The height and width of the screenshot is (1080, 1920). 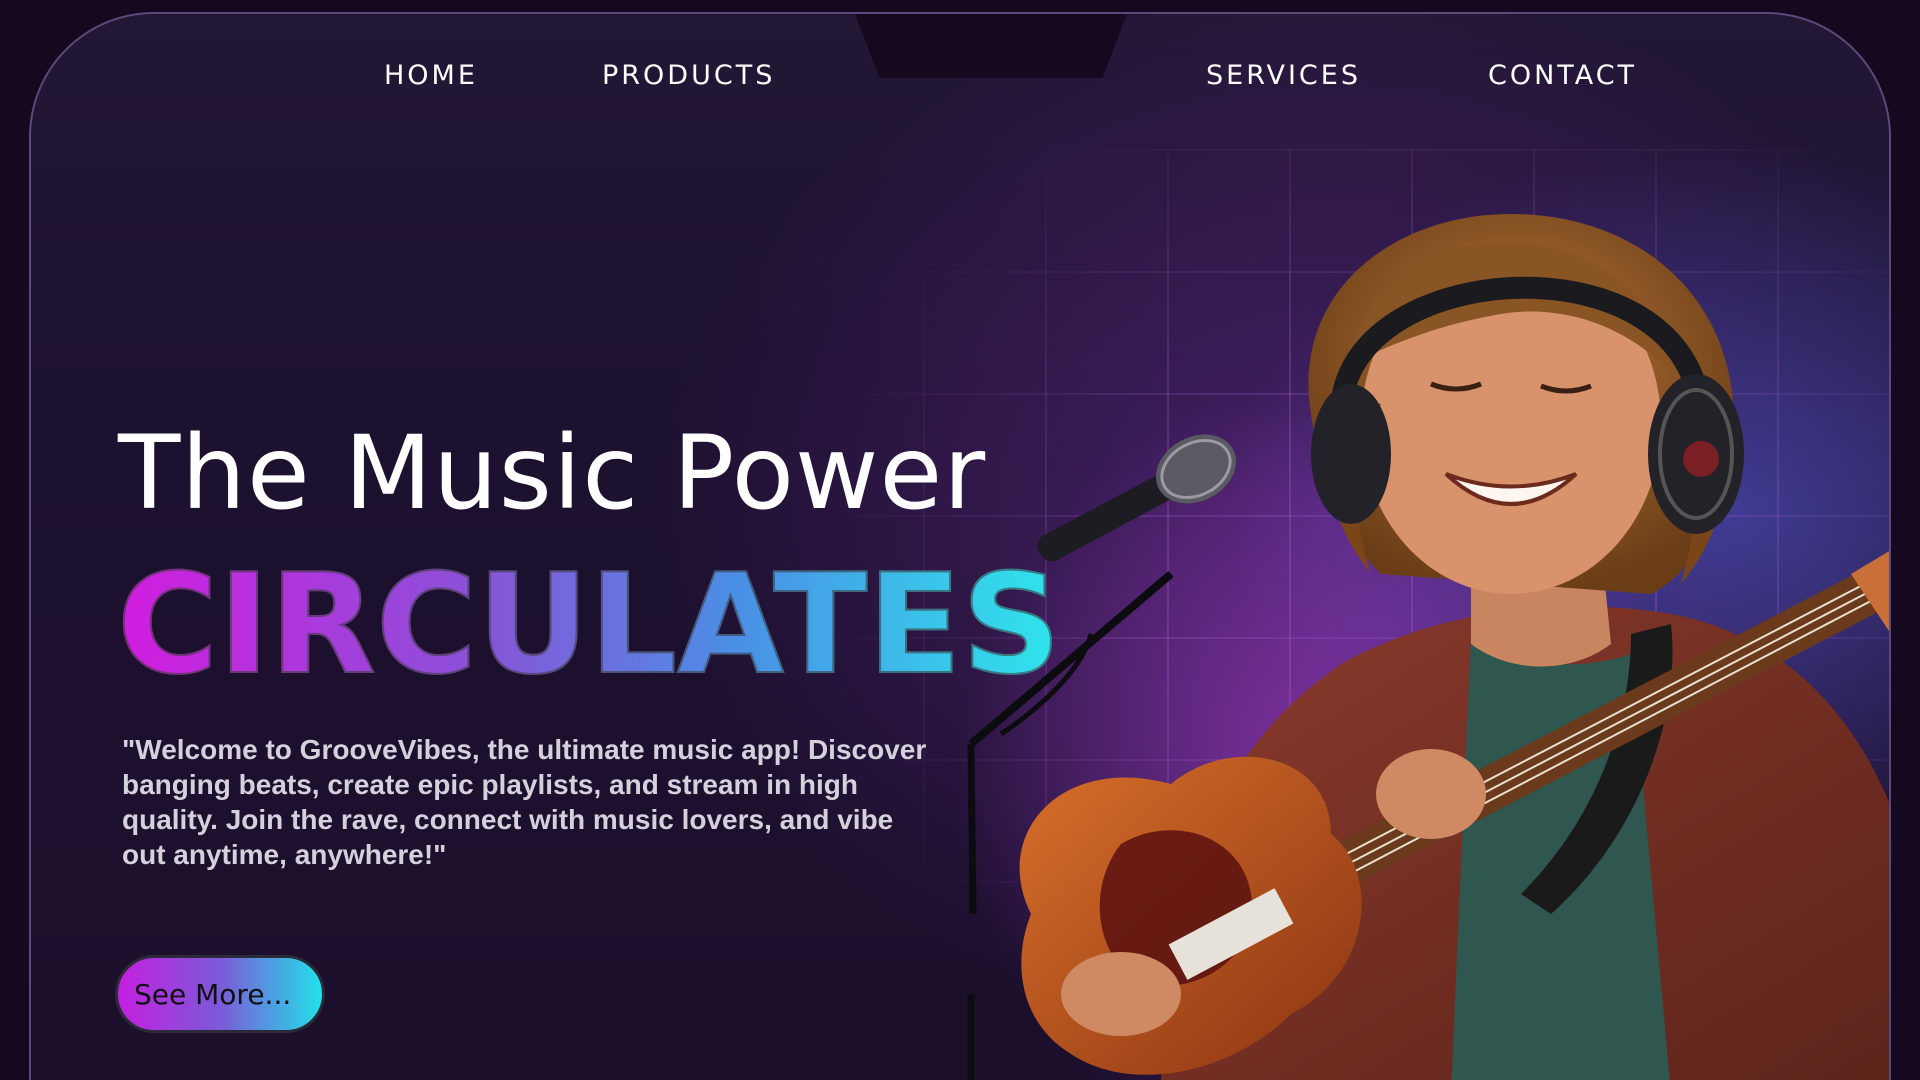 What do you see at coordinates (1562, 75) in the screenshot?
I see `nav-contact-link: CONTACT` at bounding box center [1562, 75].